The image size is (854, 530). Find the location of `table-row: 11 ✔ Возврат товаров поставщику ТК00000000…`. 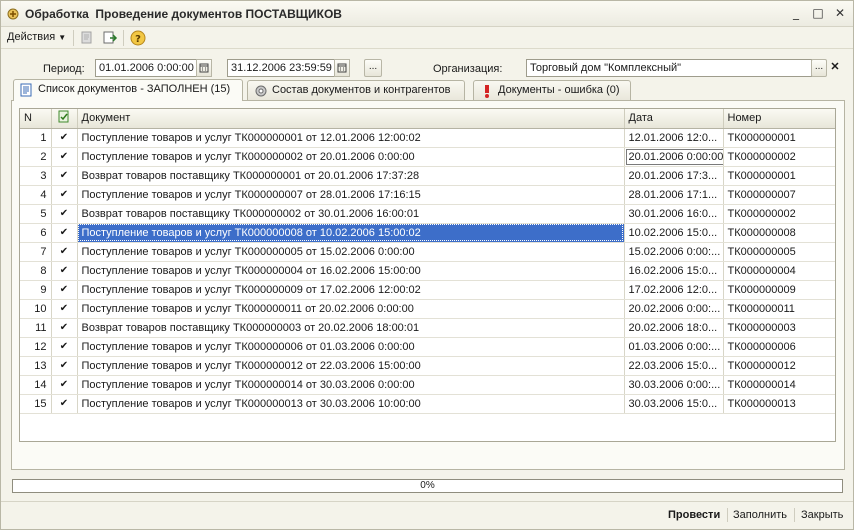

table-row: 11 ✔ Возврат товаров поставщику ТК00000000… is located at coordinates (427, 328).